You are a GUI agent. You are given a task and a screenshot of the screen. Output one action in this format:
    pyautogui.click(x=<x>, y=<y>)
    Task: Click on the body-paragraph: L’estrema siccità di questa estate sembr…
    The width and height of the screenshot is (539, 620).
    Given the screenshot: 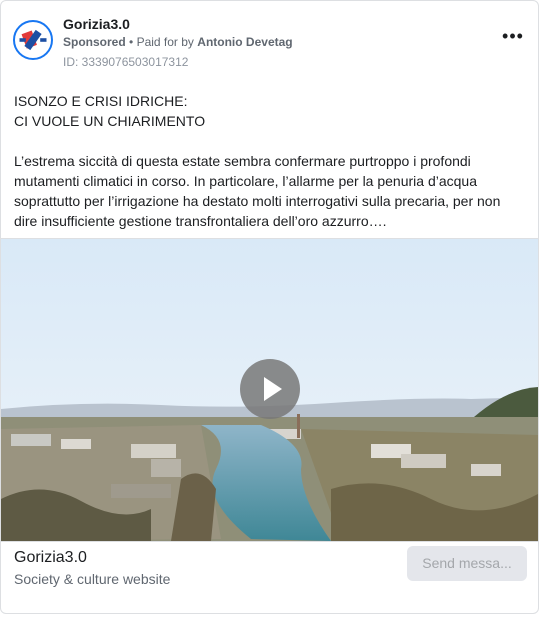 What is the action you would take?
    pyautogui.click(x=257, y=191)
    